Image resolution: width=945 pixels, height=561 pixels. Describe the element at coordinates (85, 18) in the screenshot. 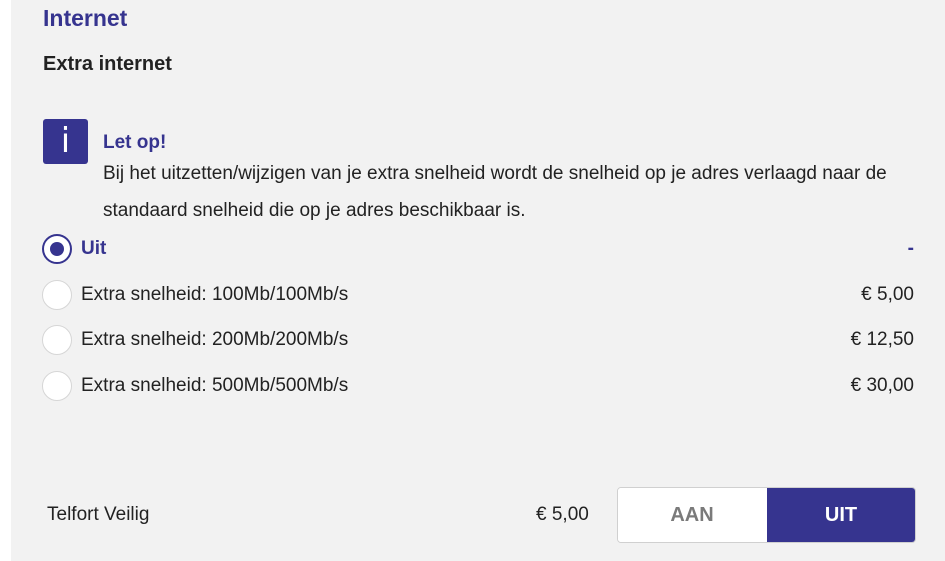

I see `section-title: Internet` at that location.